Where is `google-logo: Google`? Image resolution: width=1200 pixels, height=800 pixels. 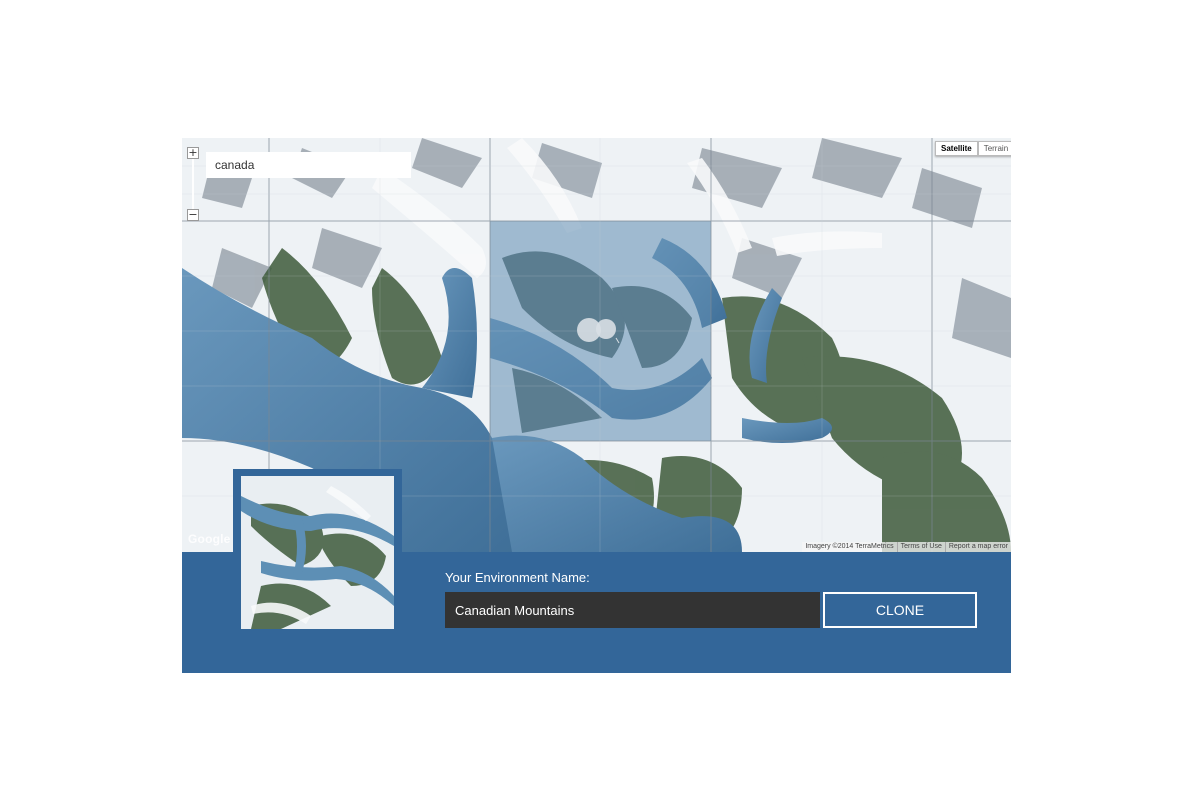 google-logo: Google is located at coordinates (209, 539).